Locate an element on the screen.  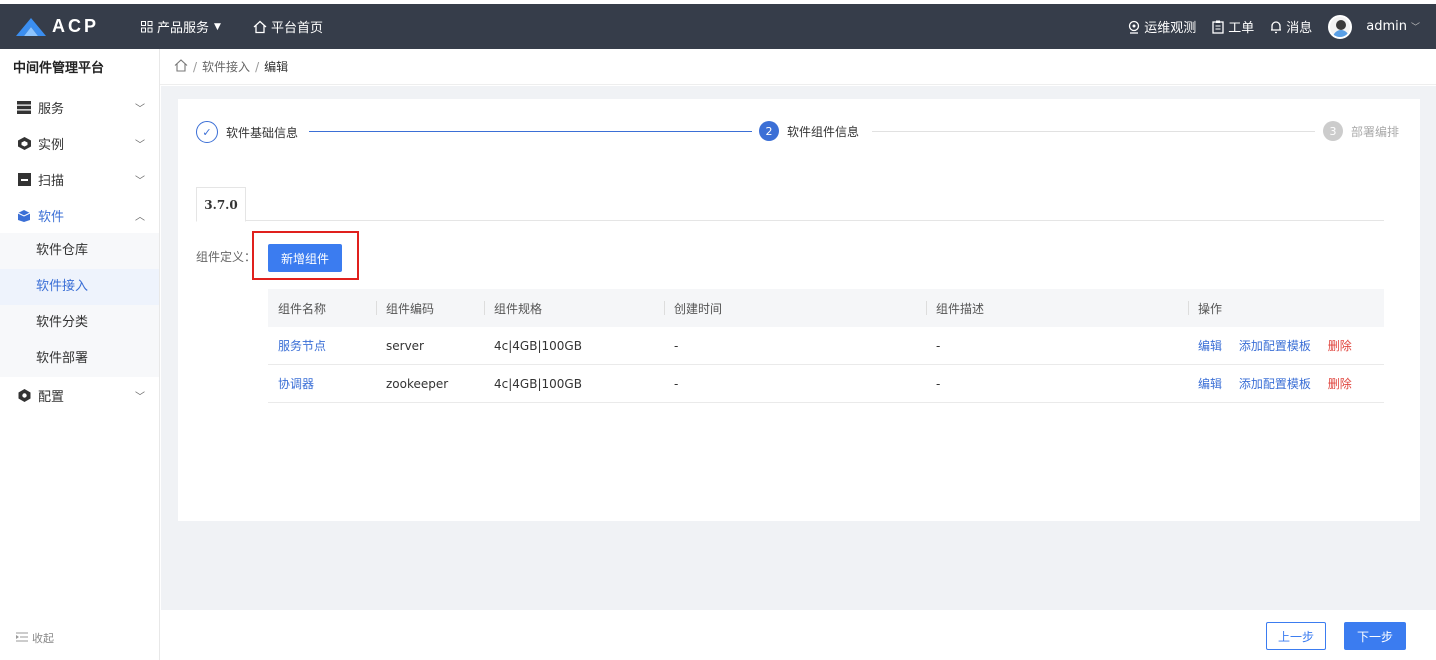
collapse-label: 收起 is located at coordinates (43, 638).